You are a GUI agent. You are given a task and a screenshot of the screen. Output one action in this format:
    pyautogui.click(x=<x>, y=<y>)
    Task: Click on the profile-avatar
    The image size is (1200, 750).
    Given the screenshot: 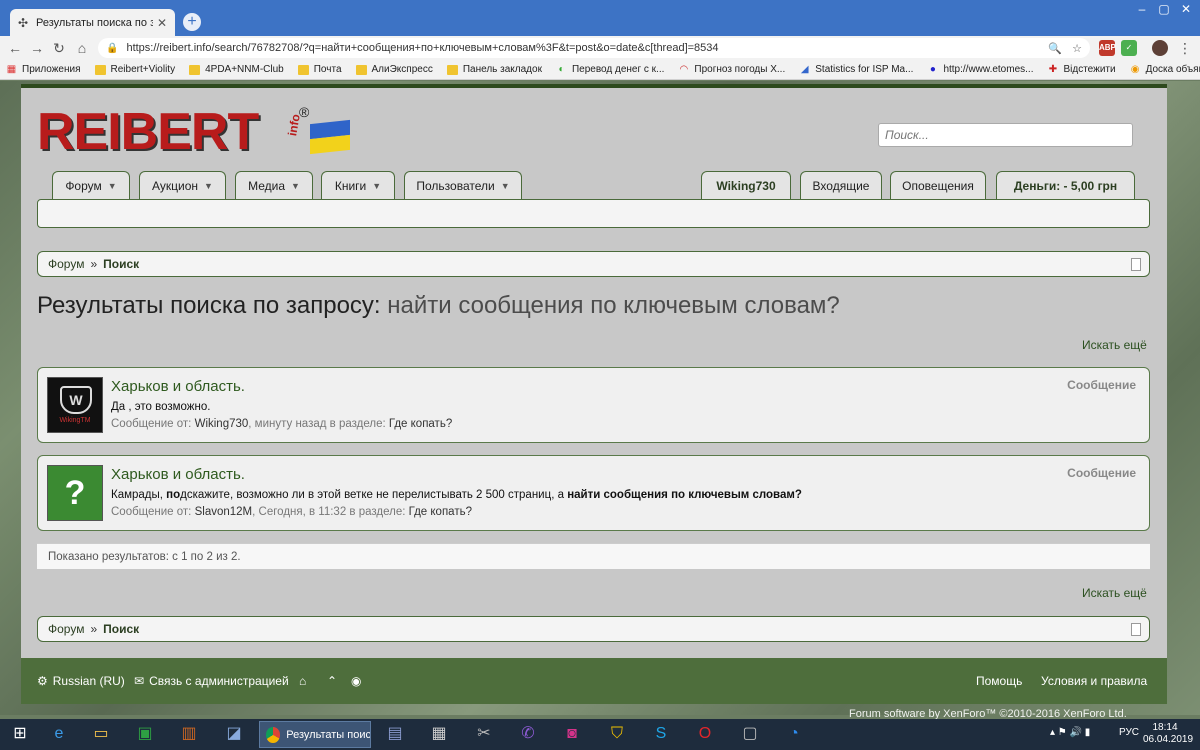 What is the action you would take?
    pyautogui.click(x=1160, y=48)
    